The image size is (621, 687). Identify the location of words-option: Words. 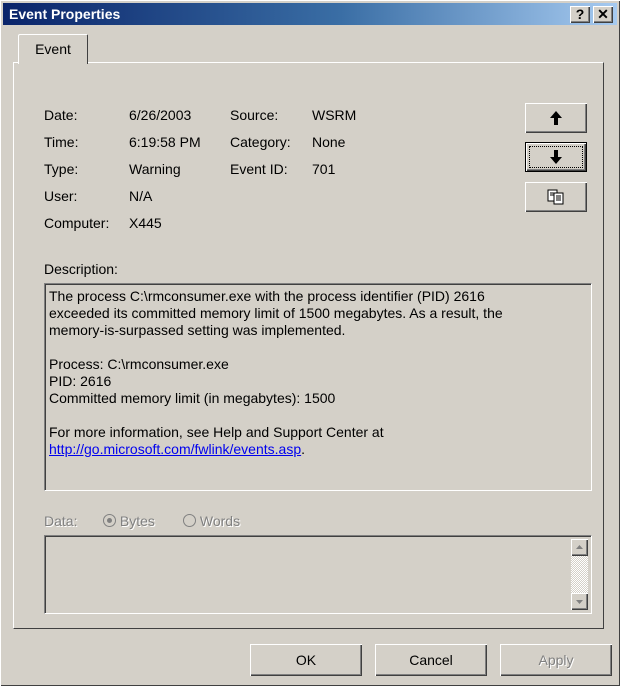
(211, 521).